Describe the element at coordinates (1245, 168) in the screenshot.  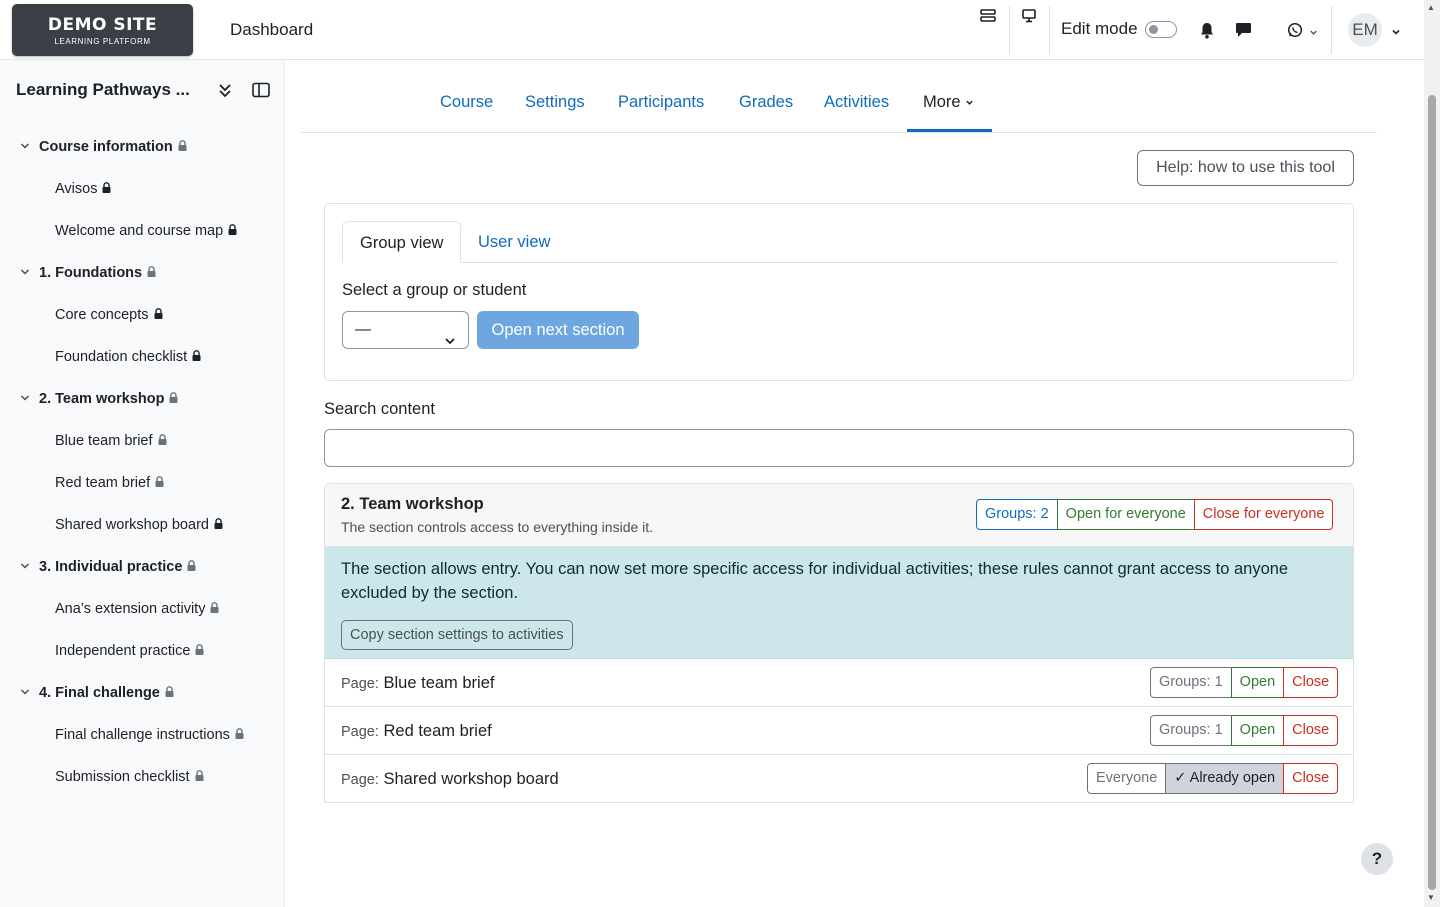
I see `help-how-to-use-button: Help: how to use this tool` at that location.